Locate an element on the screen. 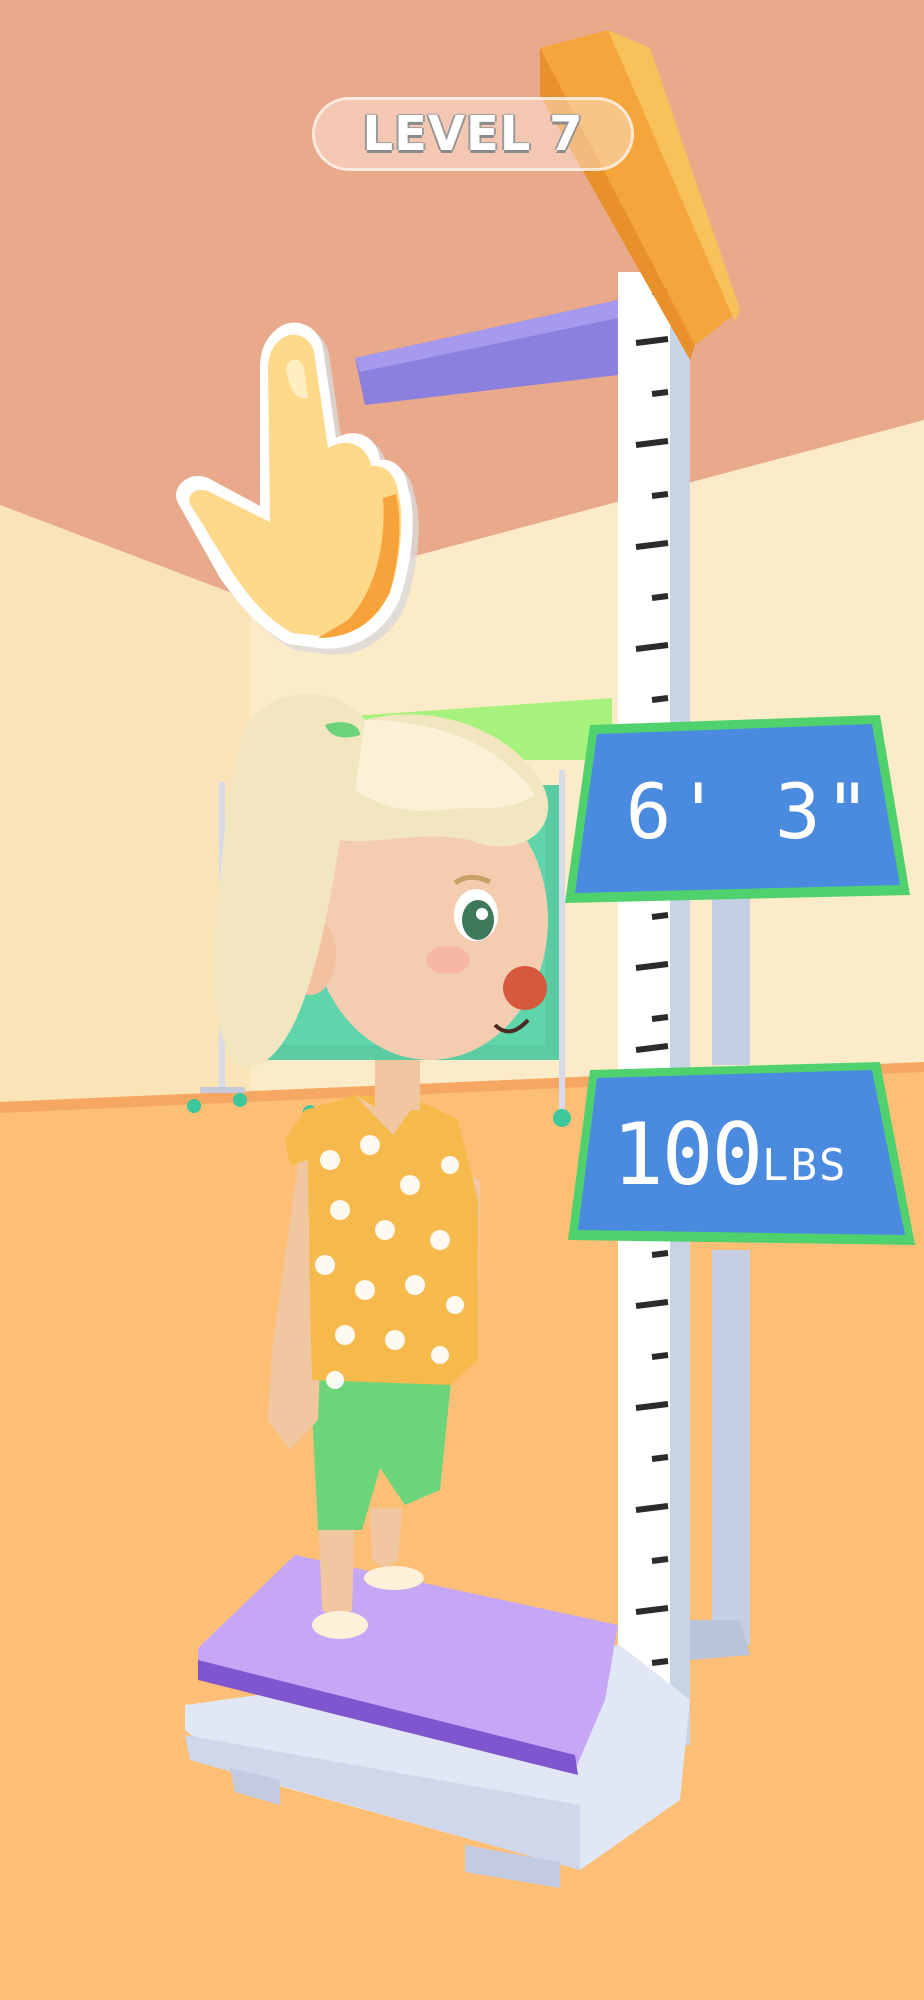 The width and height of the screenshot is (924, 2000). level-indicator: LEVEL 7 is located at coordinates (473, 134).